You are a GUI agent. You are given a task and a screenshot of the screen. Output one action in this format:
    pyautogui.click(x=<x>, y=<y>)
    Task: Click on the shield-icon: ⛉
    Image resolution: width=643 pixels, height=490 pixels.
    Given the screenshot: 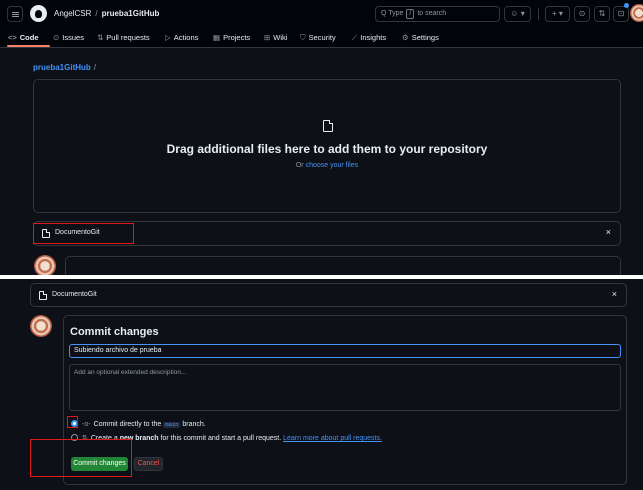 What is the action you would take?
    pyautogui.click(x=303, y=37)
    